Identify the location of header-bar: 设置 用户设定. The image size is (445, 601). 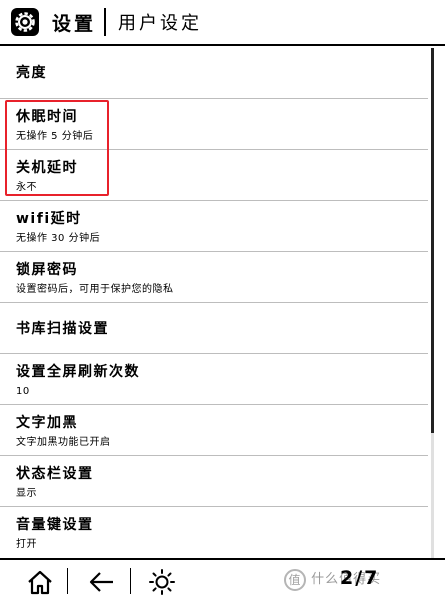
(222, 23).